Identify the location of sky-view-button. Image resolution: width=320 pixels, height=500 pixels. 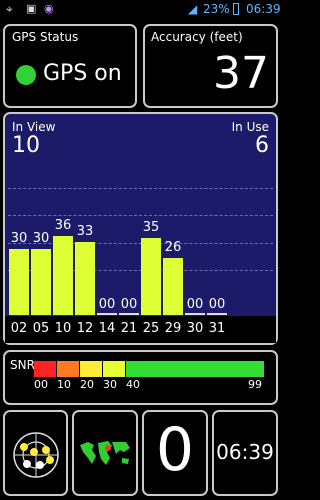
(35, 453).